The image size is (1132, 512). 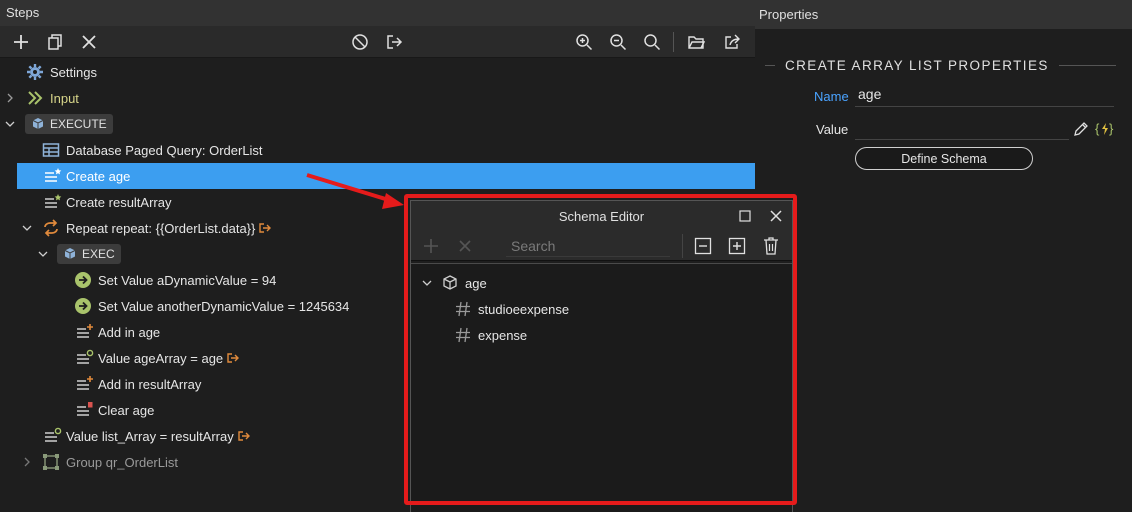 What do you see at coordinates (386, 176) in the screenshot?
I see `tree-item-create-age: Create age` at bounding box center [386, 176].